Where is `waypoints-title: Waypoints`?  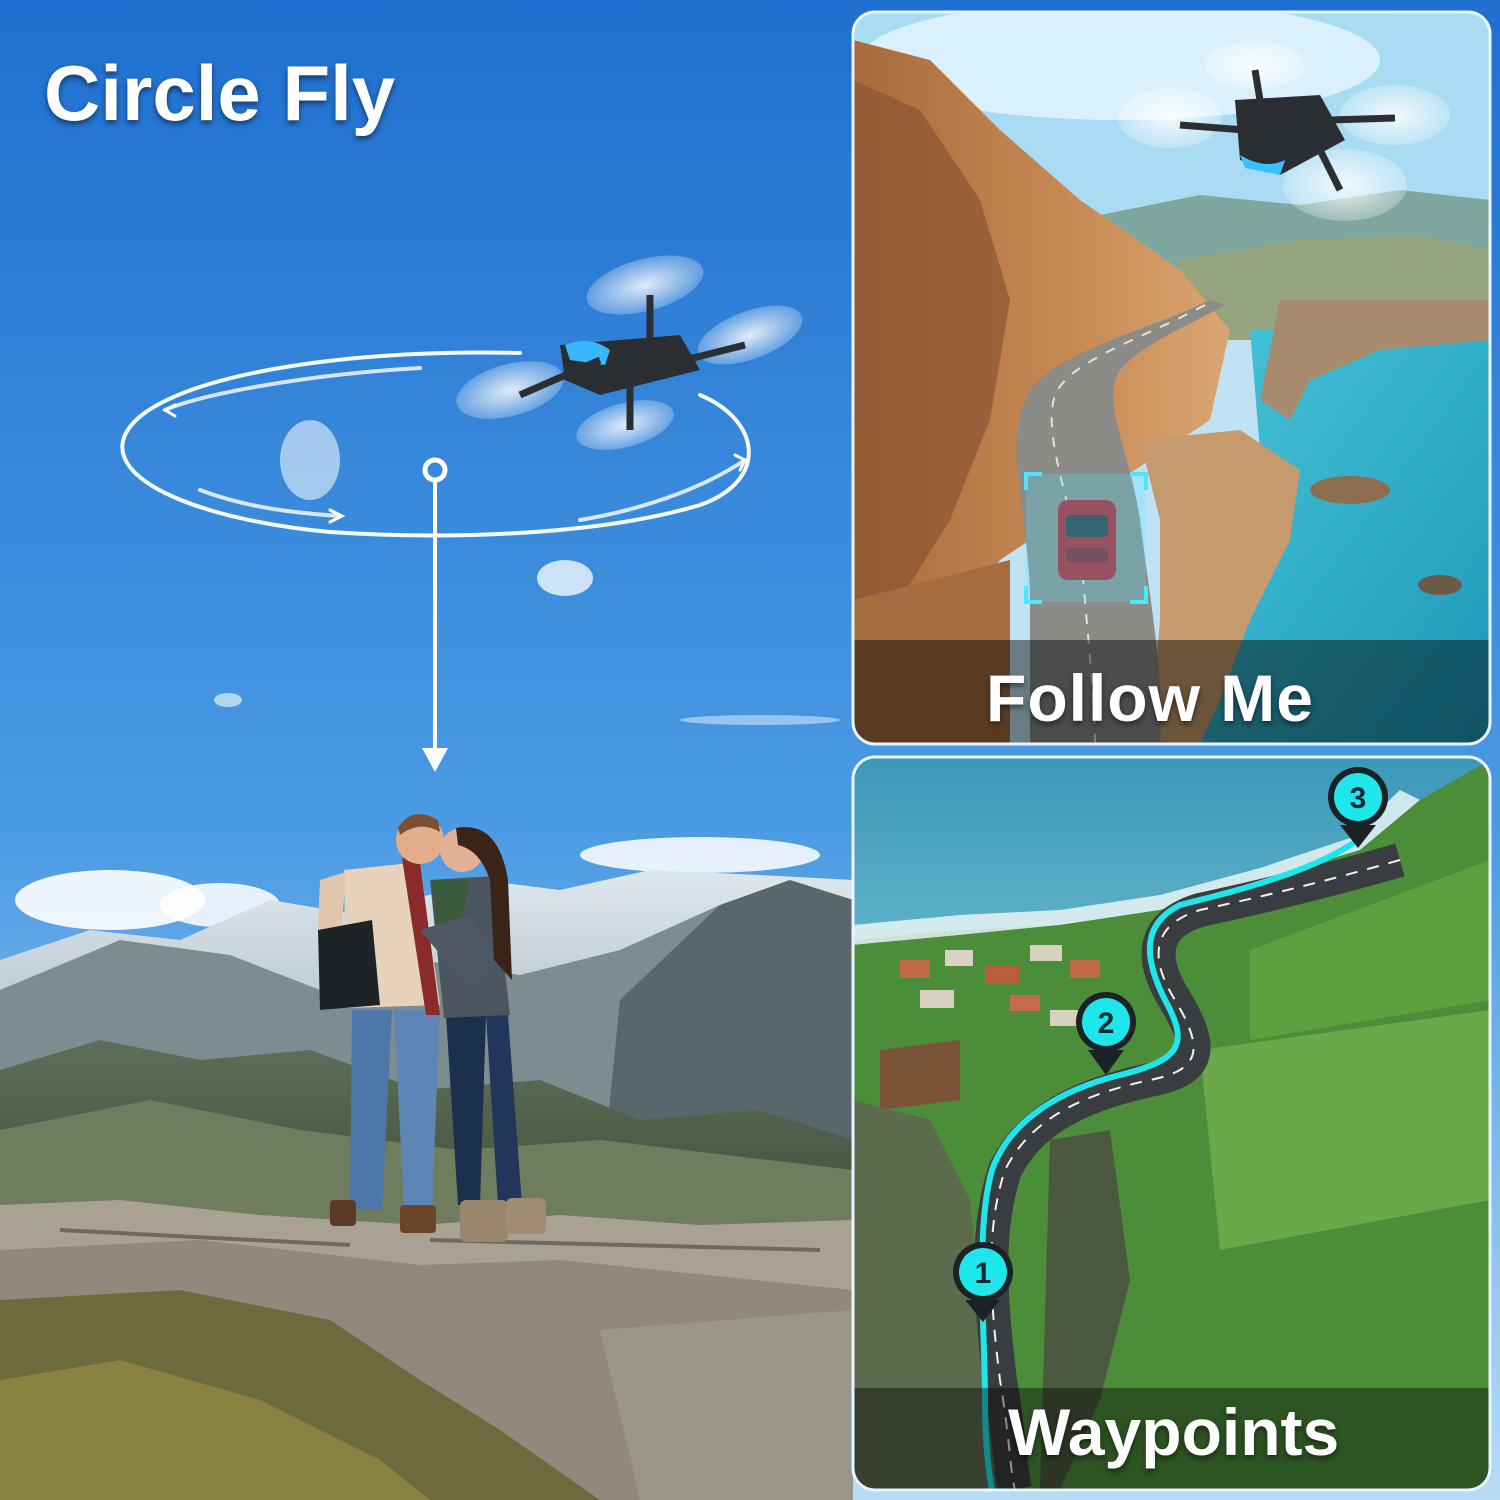 waypoints-title: Waypoints is located at coordinates (1174, 1432).